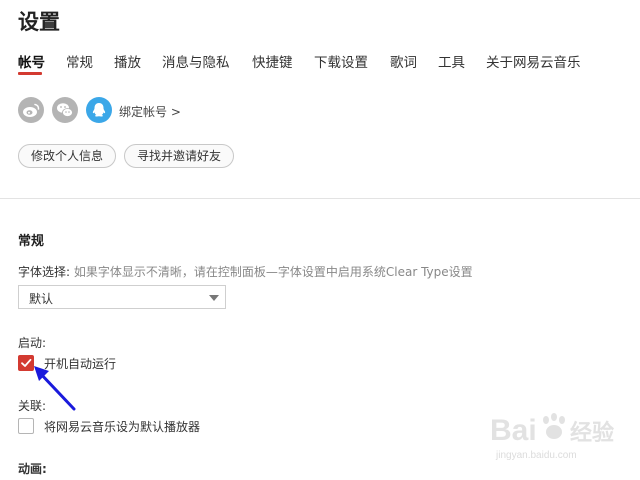  Describe the element at coordinates (127, 61) in the screenshot. I see `tab-playback: 播放` at that location.